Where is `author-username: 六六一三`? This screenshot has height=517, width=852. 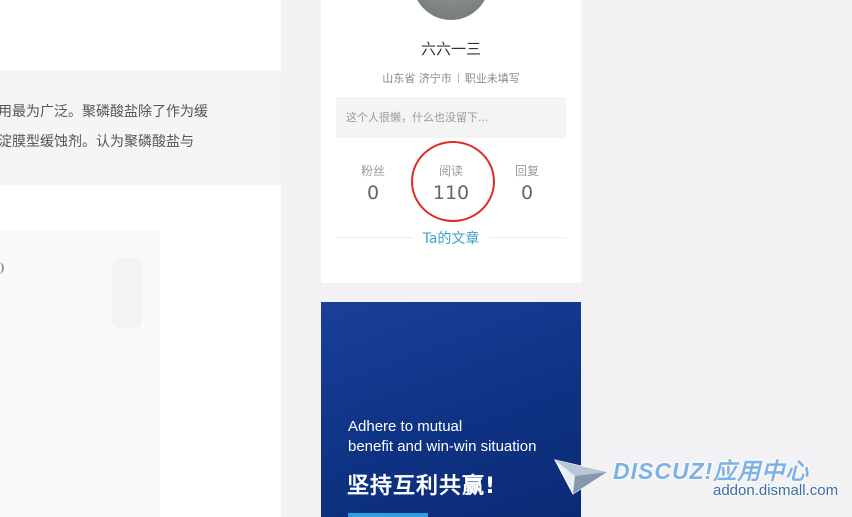
author-username: 六六一三 is located at coordinates (451, 48).